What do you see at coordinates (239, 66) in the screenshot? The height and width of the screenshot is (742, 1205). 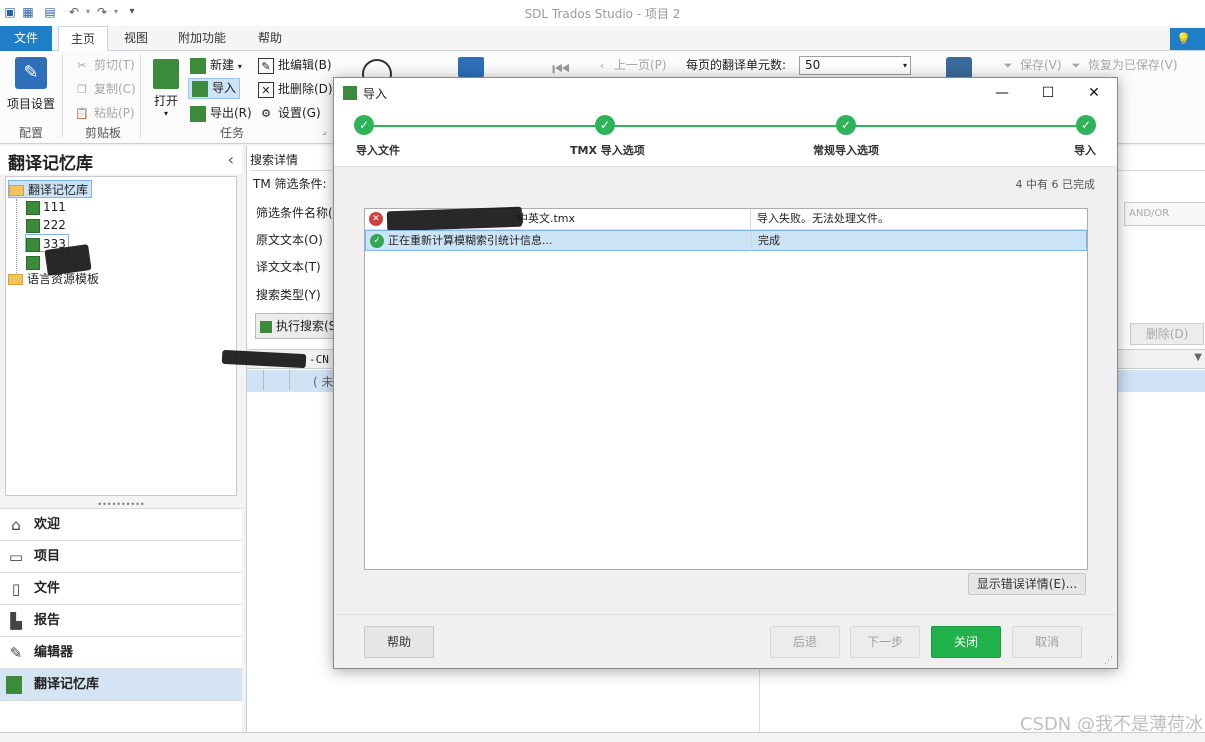 I see `new-dropdown-icon: ▾` at bounding box center [239, 66].